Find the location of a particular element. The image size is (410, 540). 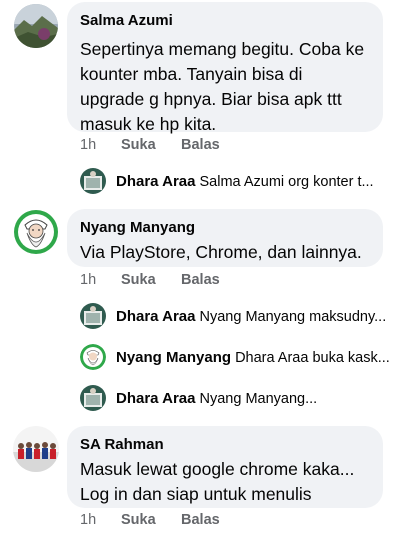

comment-text-line: kounter mba. Tanyain bisa di is located at coordinates (191, 74).